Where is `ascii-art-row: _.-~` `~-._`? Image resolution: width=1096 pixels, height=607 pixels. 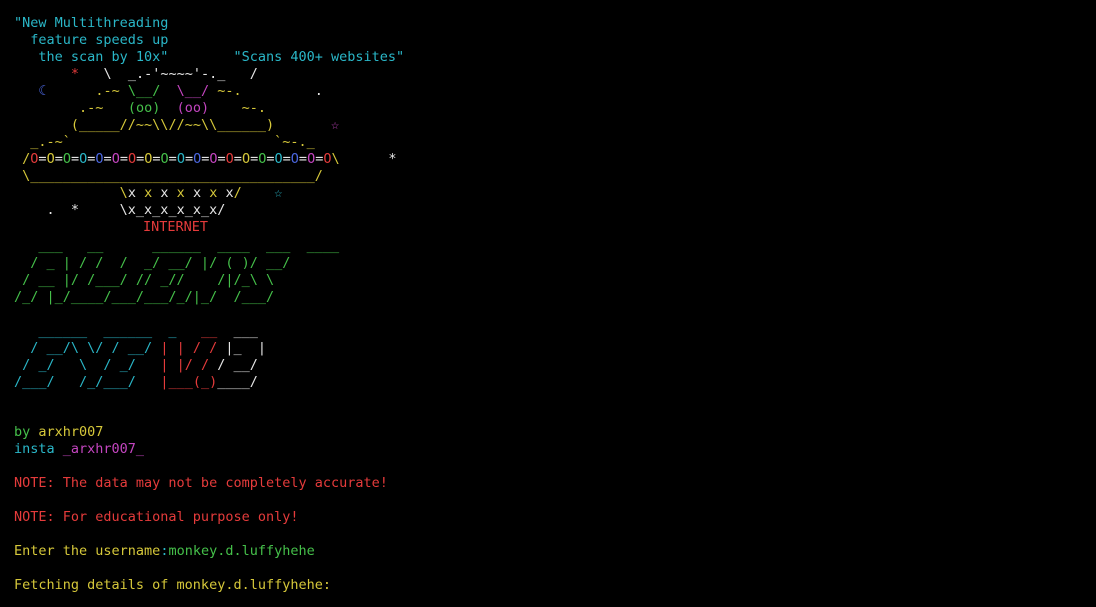
ascii-art-row: _.-~` `~-._ is located at coordinates (172, 142).